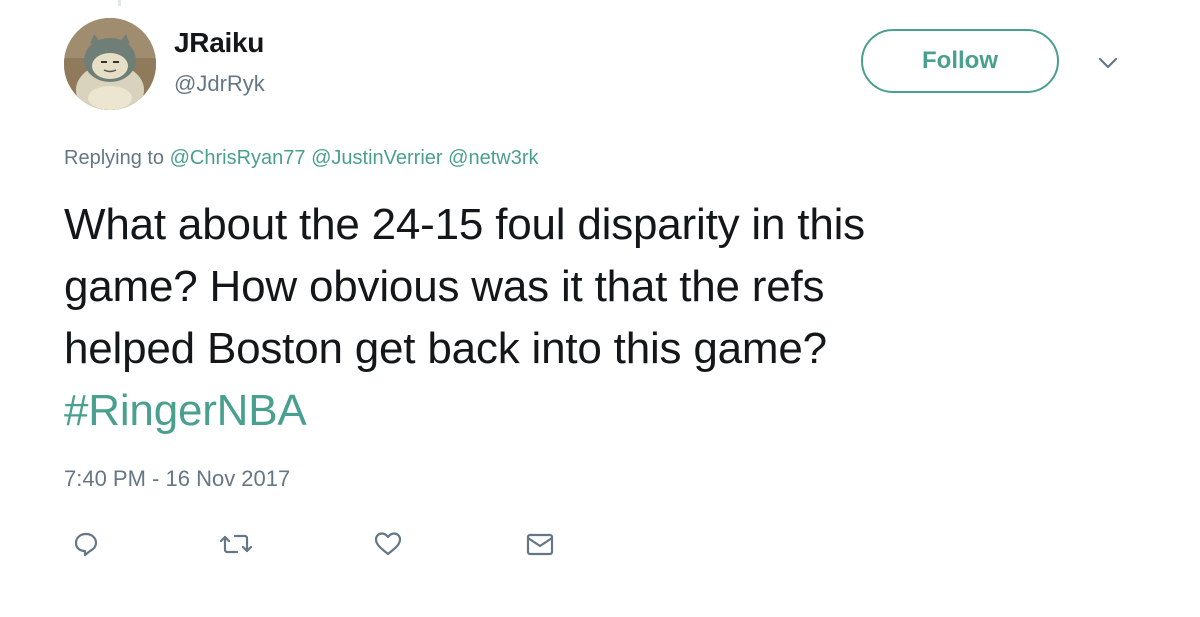  I want to click on mention-link: @JustinVerrier, so click(376, 158).